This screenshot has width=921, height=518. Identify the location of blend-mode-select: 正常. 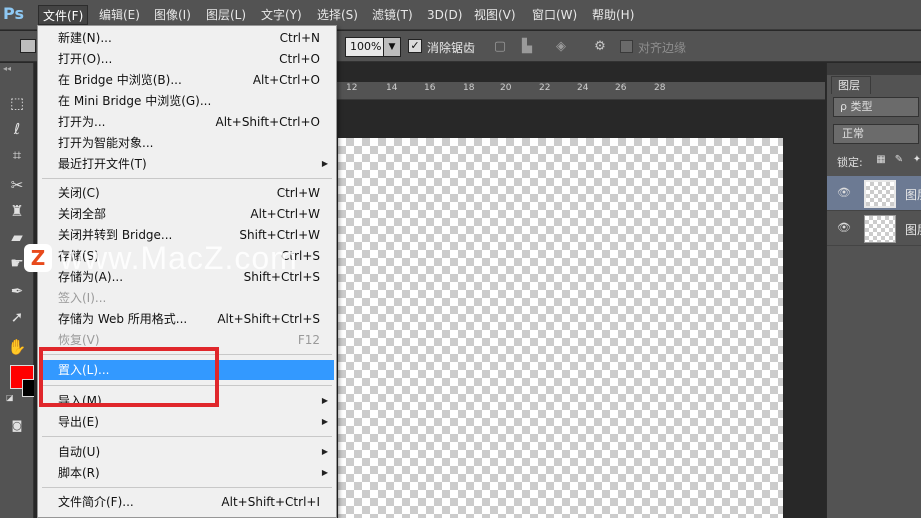
(876, 134).